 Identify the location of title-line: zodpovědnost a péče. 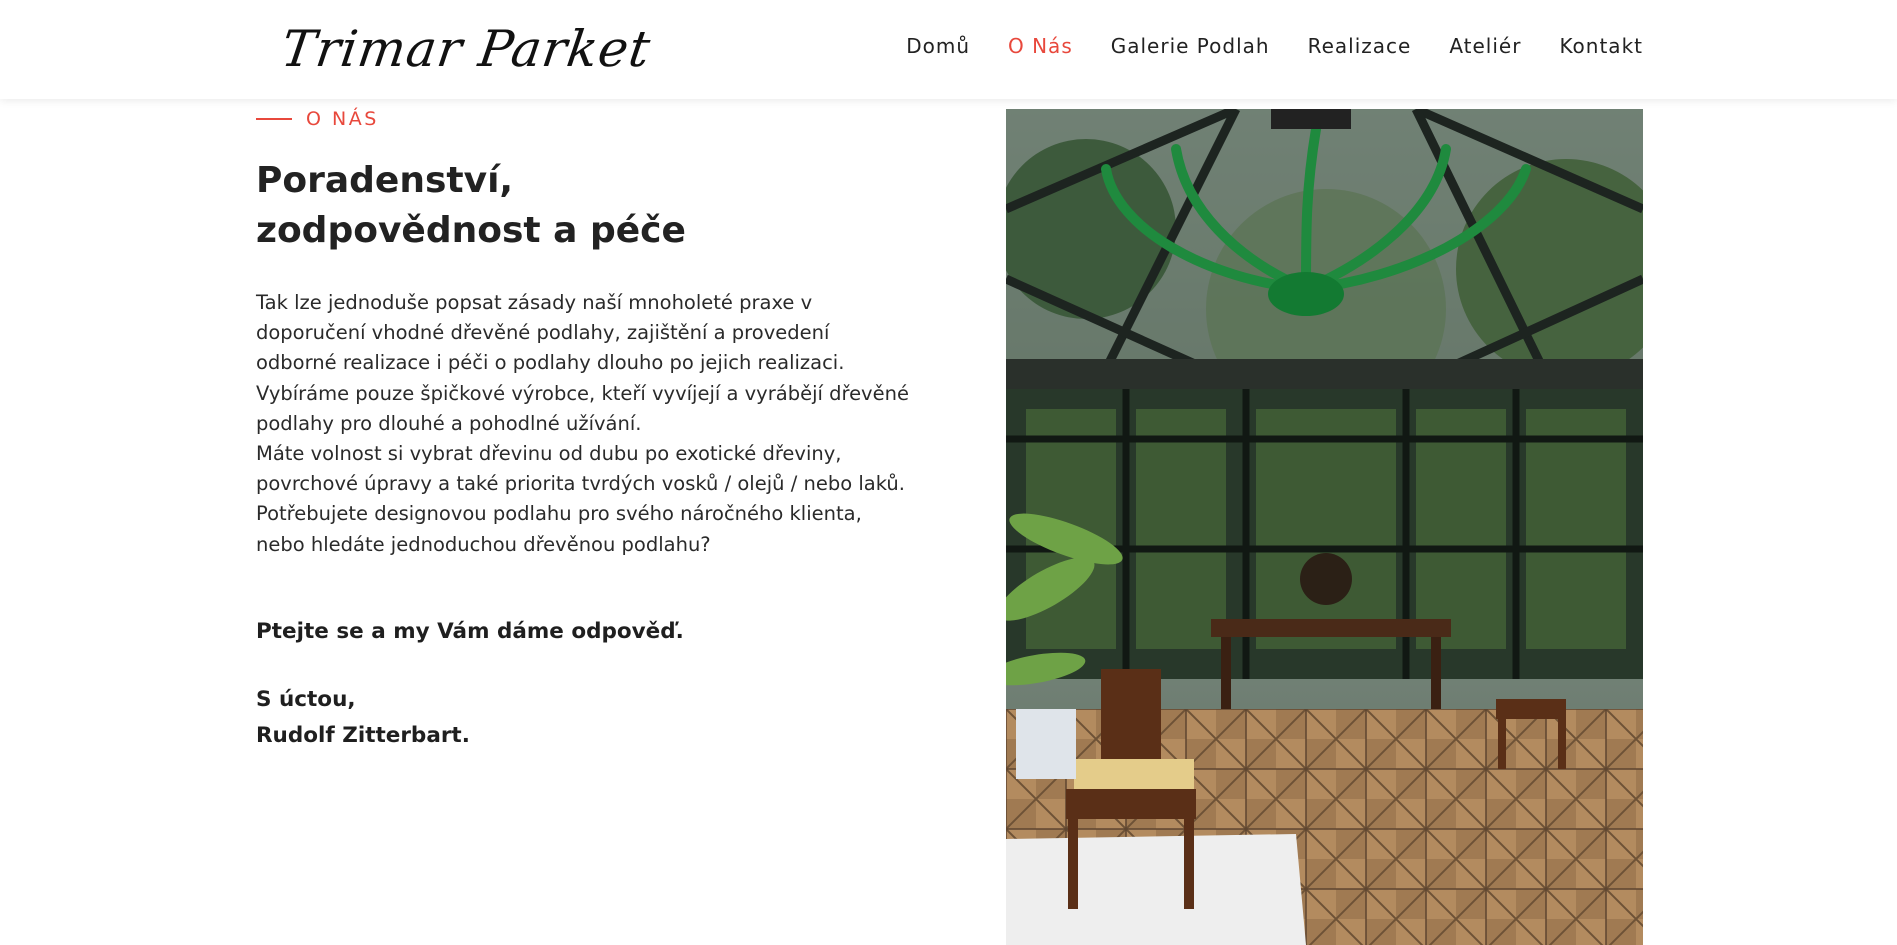
(471, 230).